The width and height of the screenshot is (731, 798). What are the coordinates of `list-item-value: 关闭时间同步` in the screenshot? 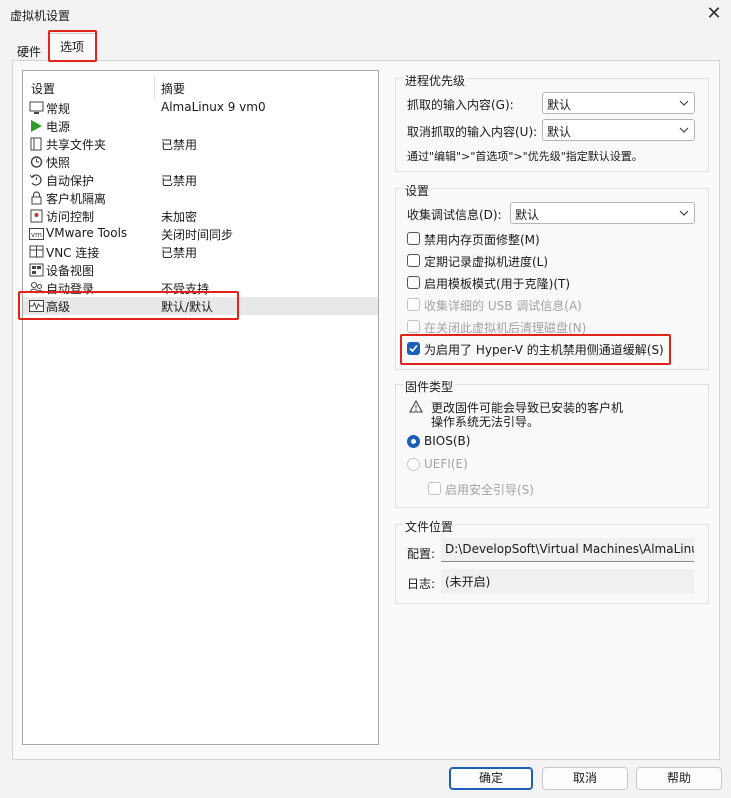 It's located at (197, 235).